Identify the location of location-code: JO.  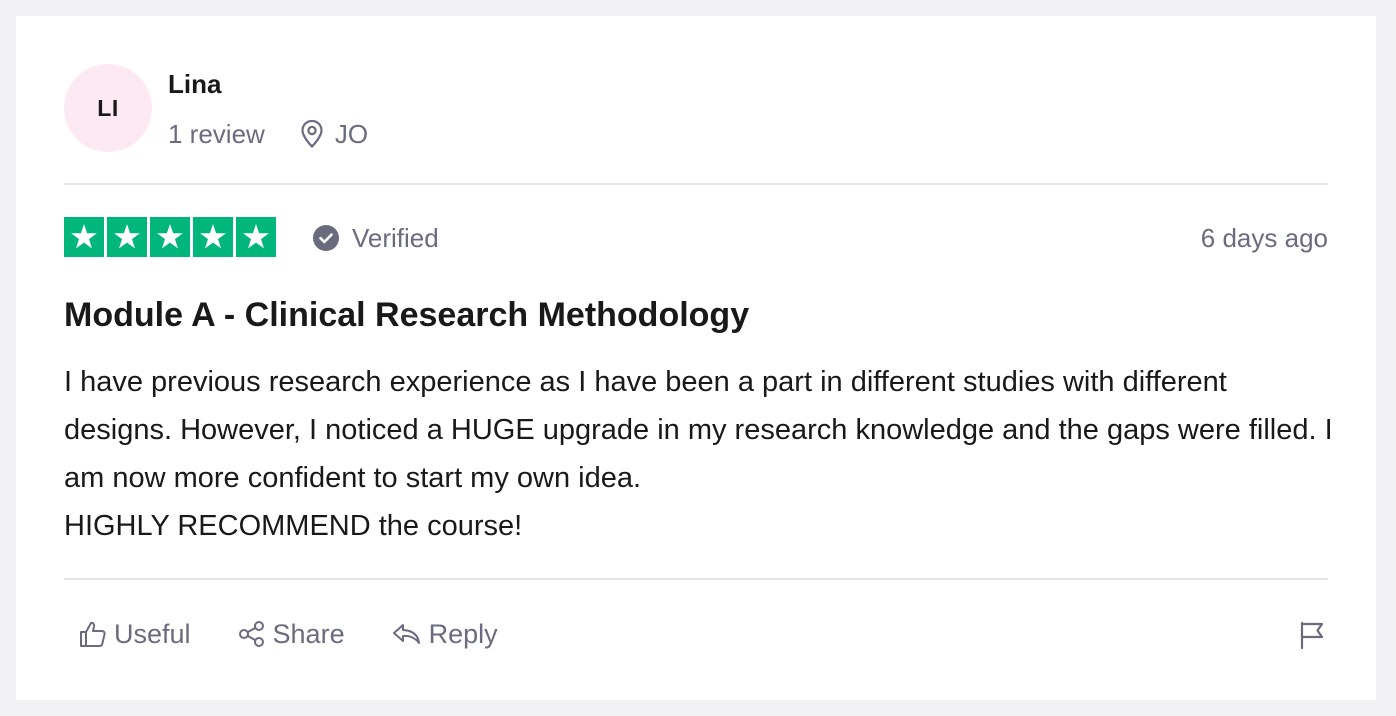
(351, 133).